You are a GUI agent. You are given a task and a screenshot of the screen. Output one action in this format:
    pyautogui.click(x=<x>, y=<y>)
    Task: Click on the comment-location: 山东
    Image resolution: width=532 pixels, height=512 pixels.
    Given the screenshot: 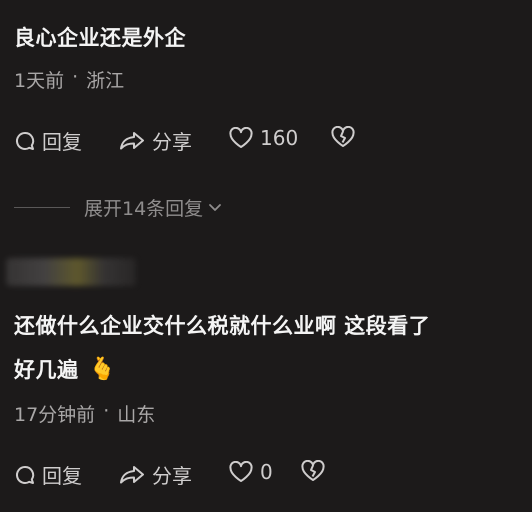 What is the action you would take?
    pyautogui.click(x=136, y=415)
    